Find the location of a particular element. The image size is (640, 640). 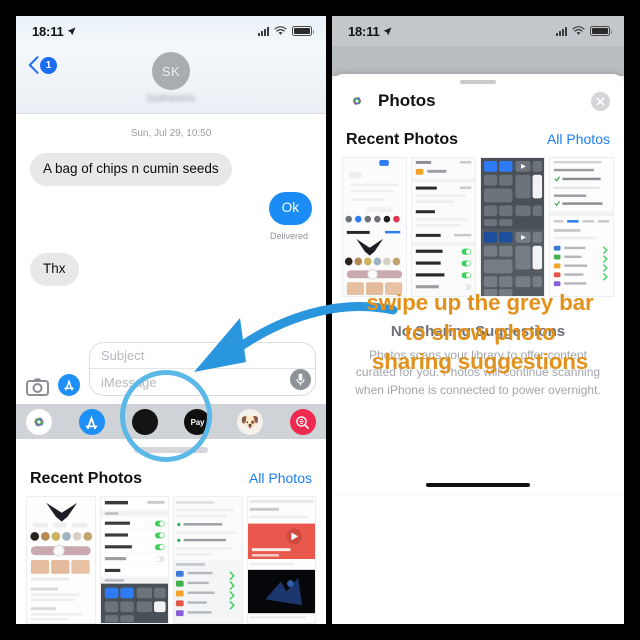

camera-button is located at coordinates (37, 386).